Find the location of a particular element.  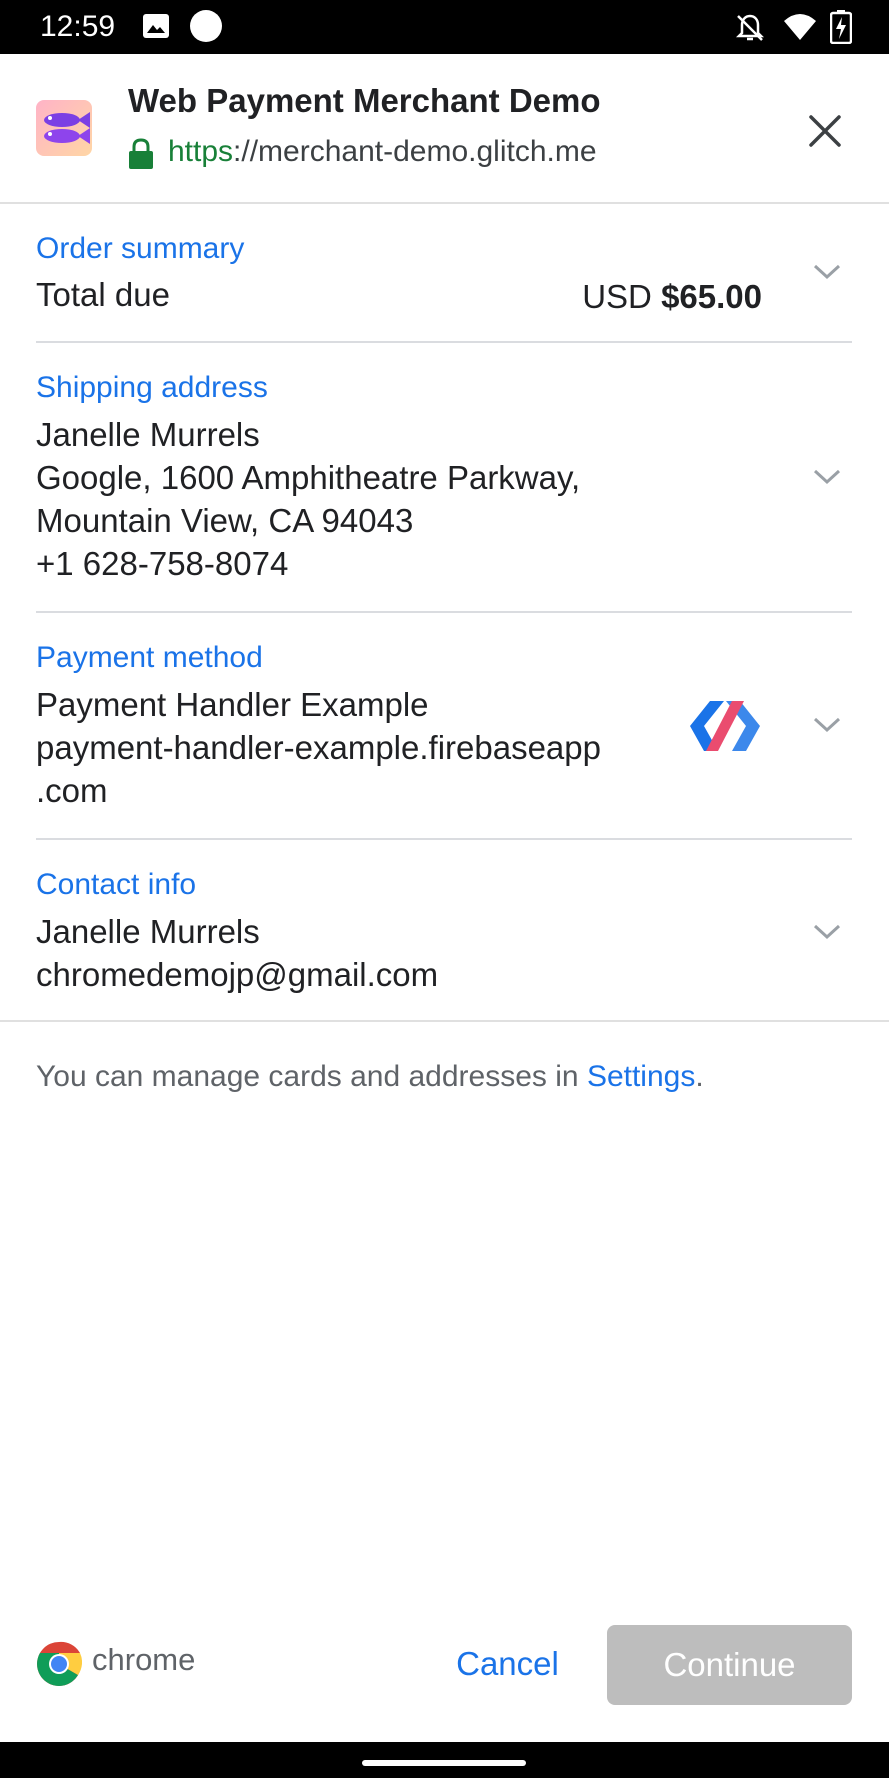

url-scheme: https is located at coordinates (201, 151).